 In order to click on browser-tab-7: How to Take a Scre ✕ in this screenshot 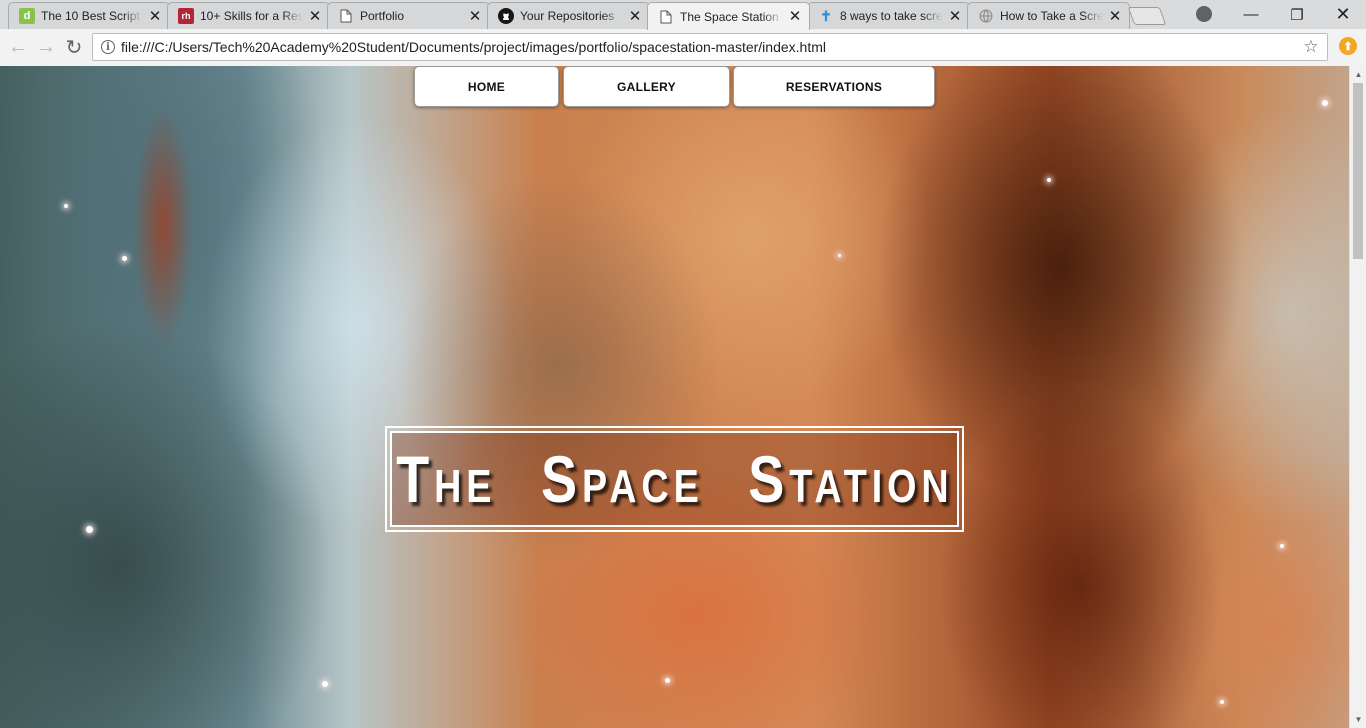, I will do `click(1048, 15)`.